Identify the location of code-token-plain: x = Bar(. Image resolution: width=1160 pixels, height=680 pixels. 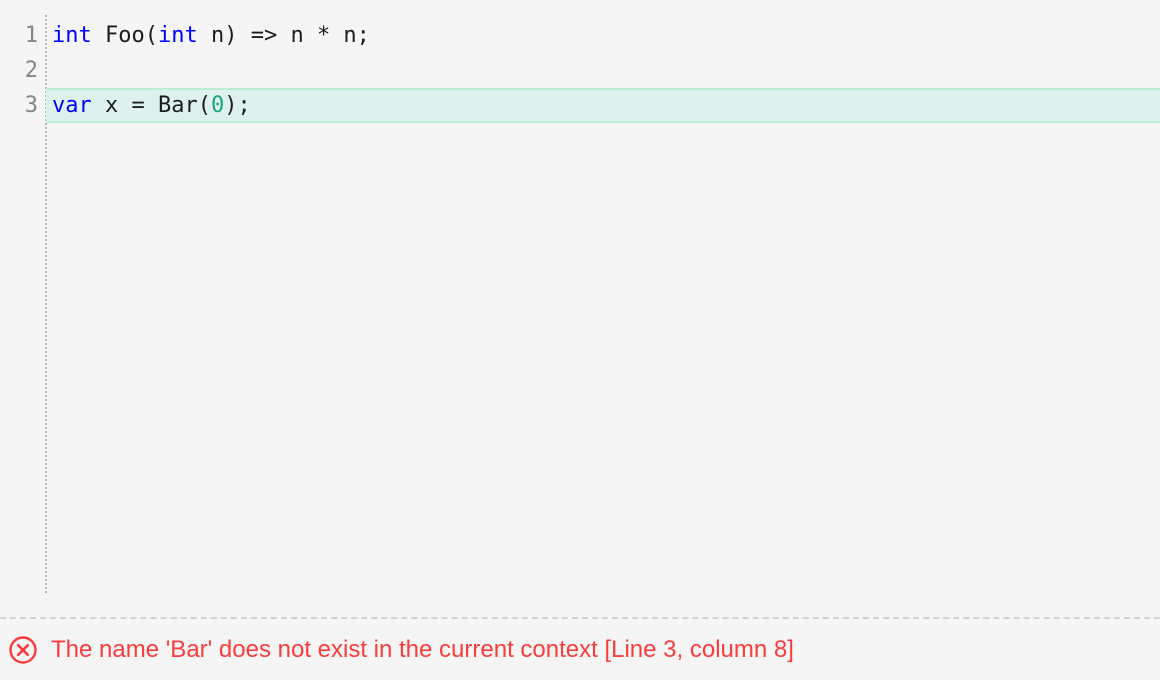
(151, 105).